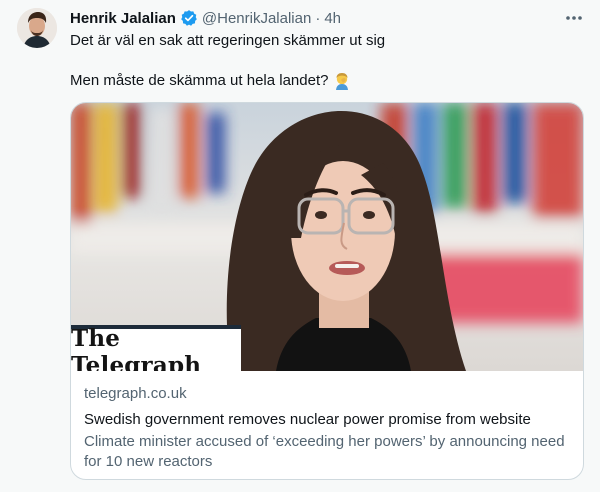  I want to click on avatar, so click(37, 28).